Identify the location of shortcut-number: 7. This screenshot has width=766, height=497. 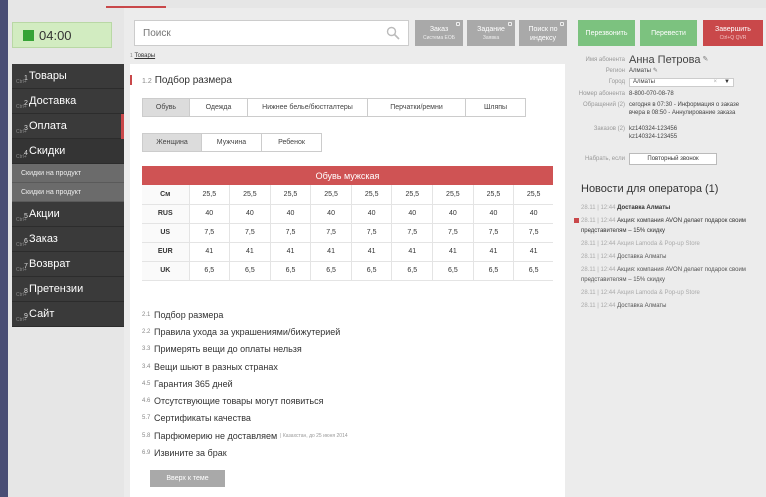
(26, 266).